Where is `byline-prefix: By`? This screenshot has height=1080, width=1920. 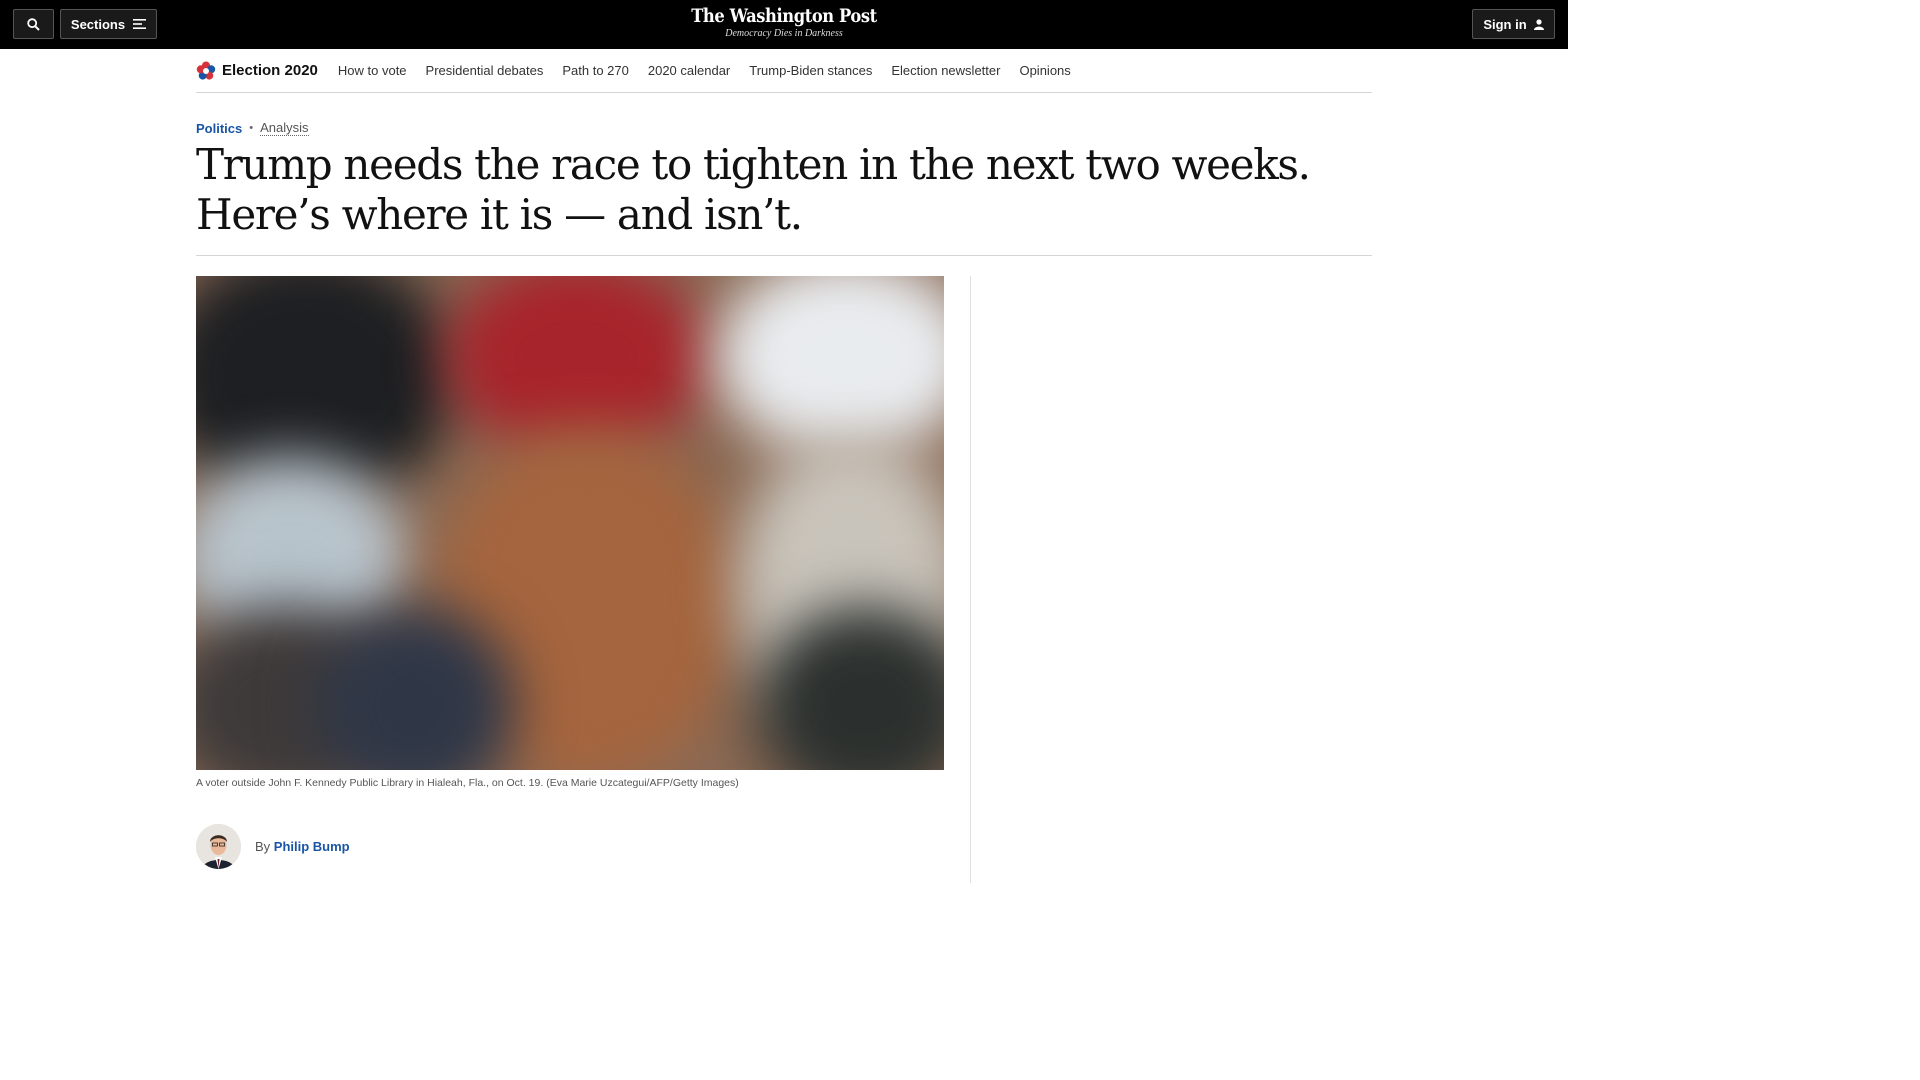 byline-prefix: By is located at coordinates (263, 846).